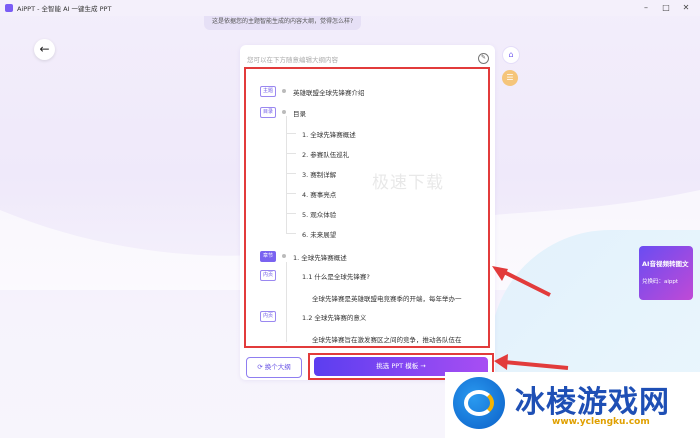 This screenshot has height=438, width=700. Describe the element at coordinates (277, 367) in the screenshot. I see `switch-outline-label: 换个大纲` at that location.